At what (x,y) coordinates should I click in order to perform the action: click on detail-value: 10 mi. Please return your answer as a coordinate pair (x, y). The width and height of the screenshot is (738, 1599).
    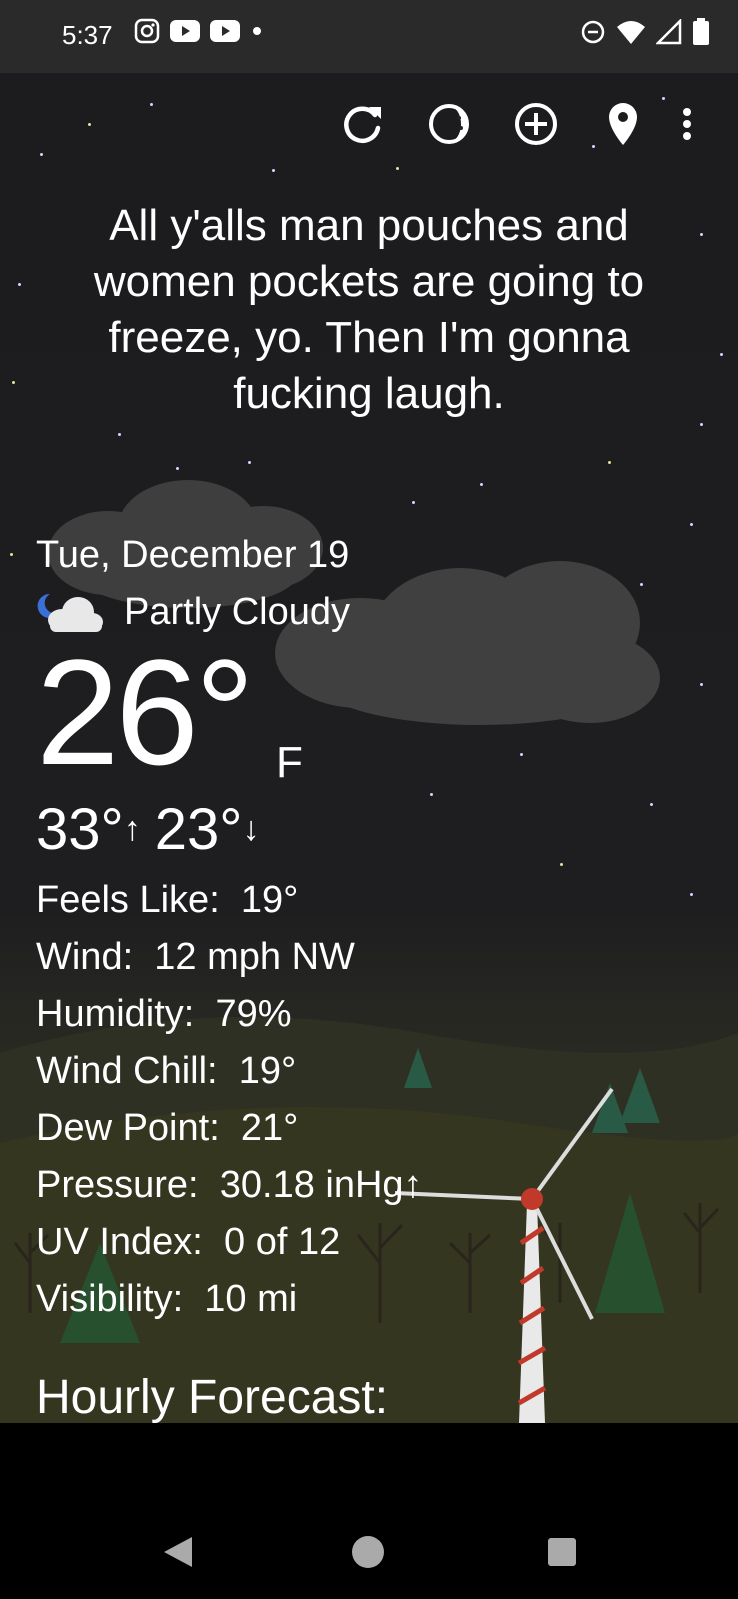
    Looking at the image, I should click on (251, 1299).